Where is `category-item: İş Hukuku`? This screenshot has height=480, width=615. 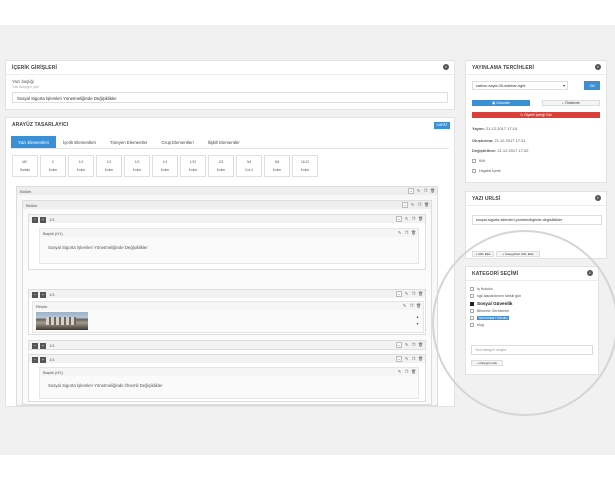 category-item: İş Hukuku is located at coordinates (530, 289).